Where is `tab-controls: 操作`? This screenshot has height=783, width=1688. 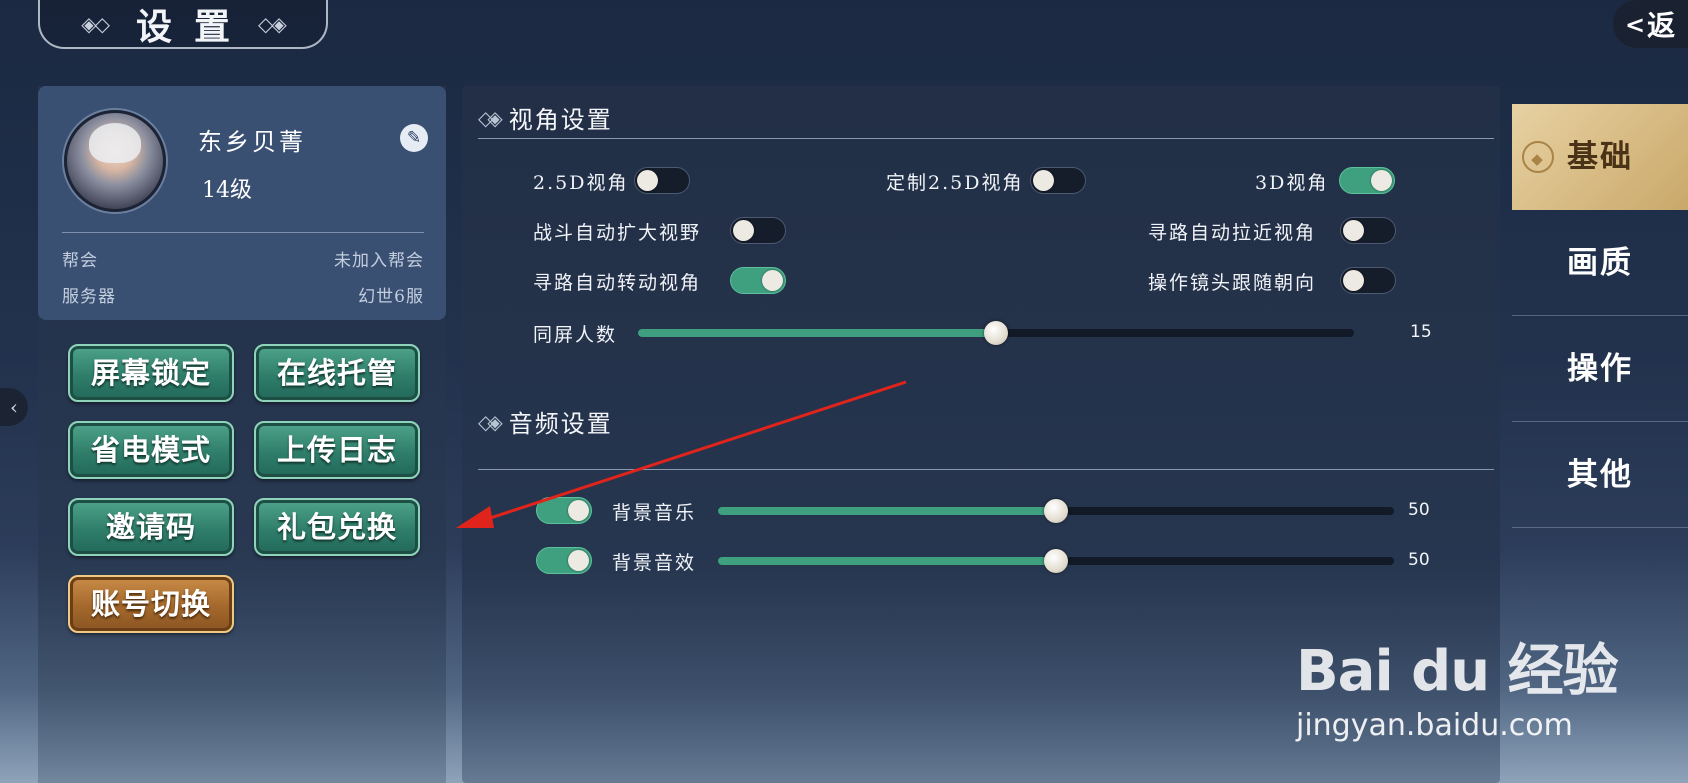
tab-controls: 操作 is located at coordinates (1600, 369).